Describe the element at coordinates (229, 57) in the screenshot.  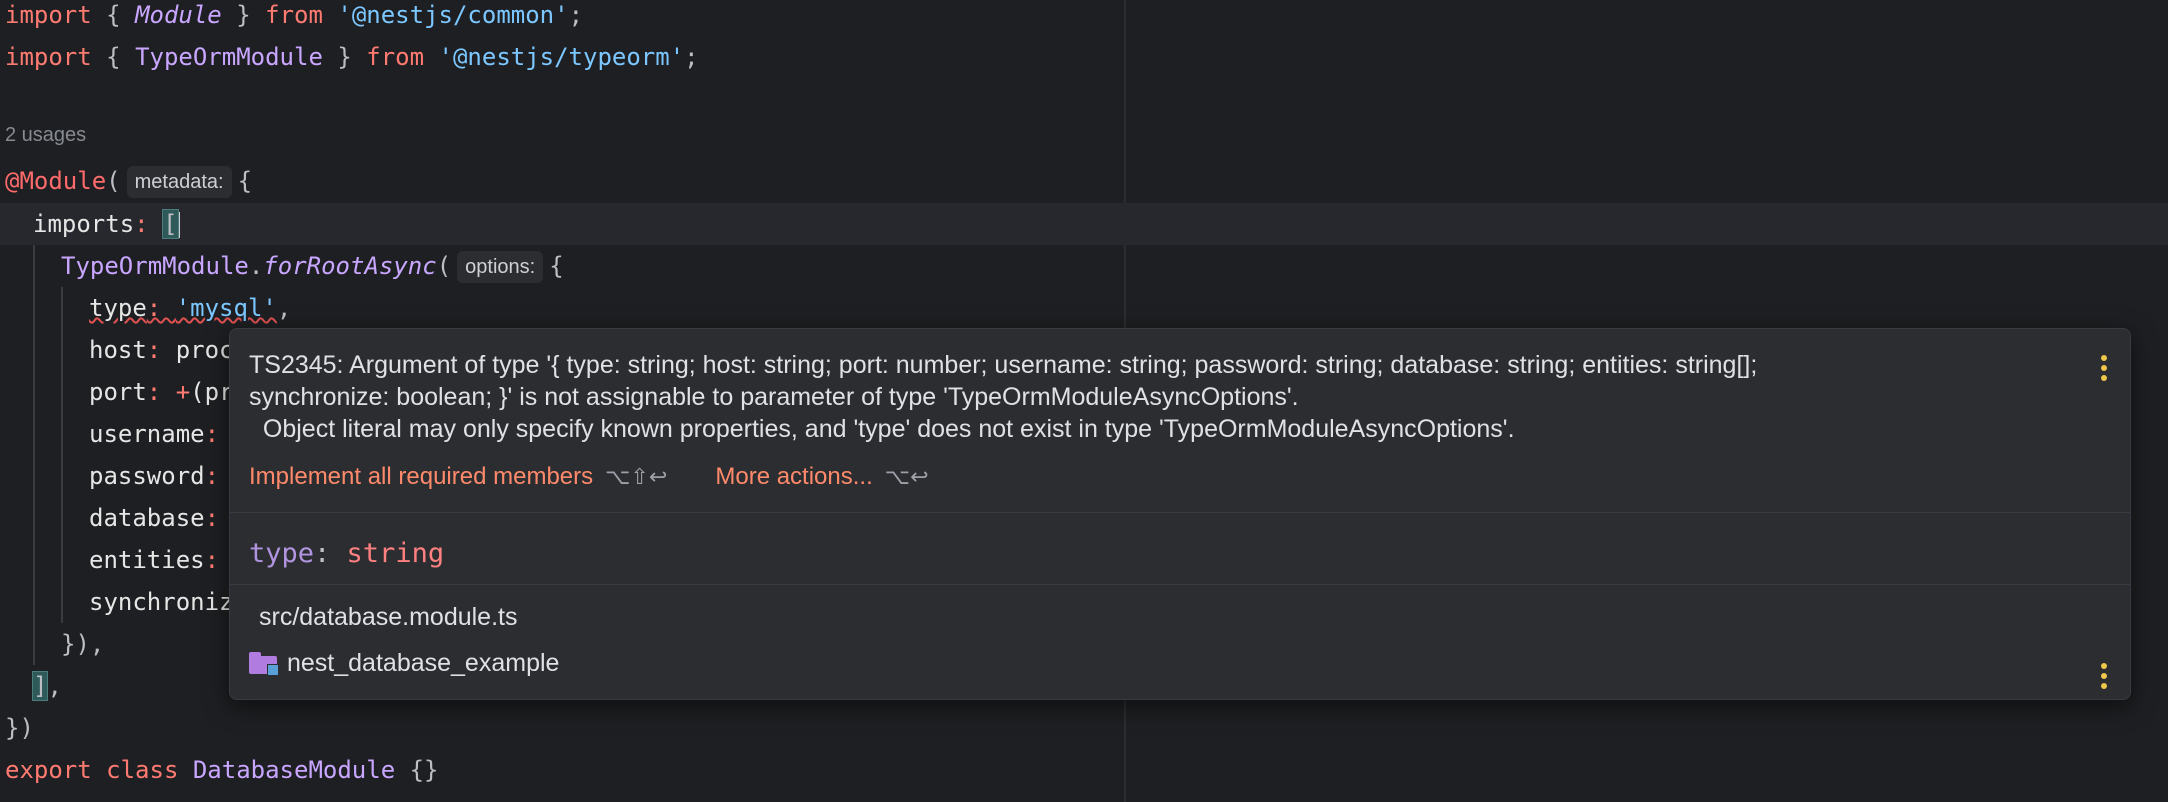
I see `import-name: TypeOrmModule` at that location.